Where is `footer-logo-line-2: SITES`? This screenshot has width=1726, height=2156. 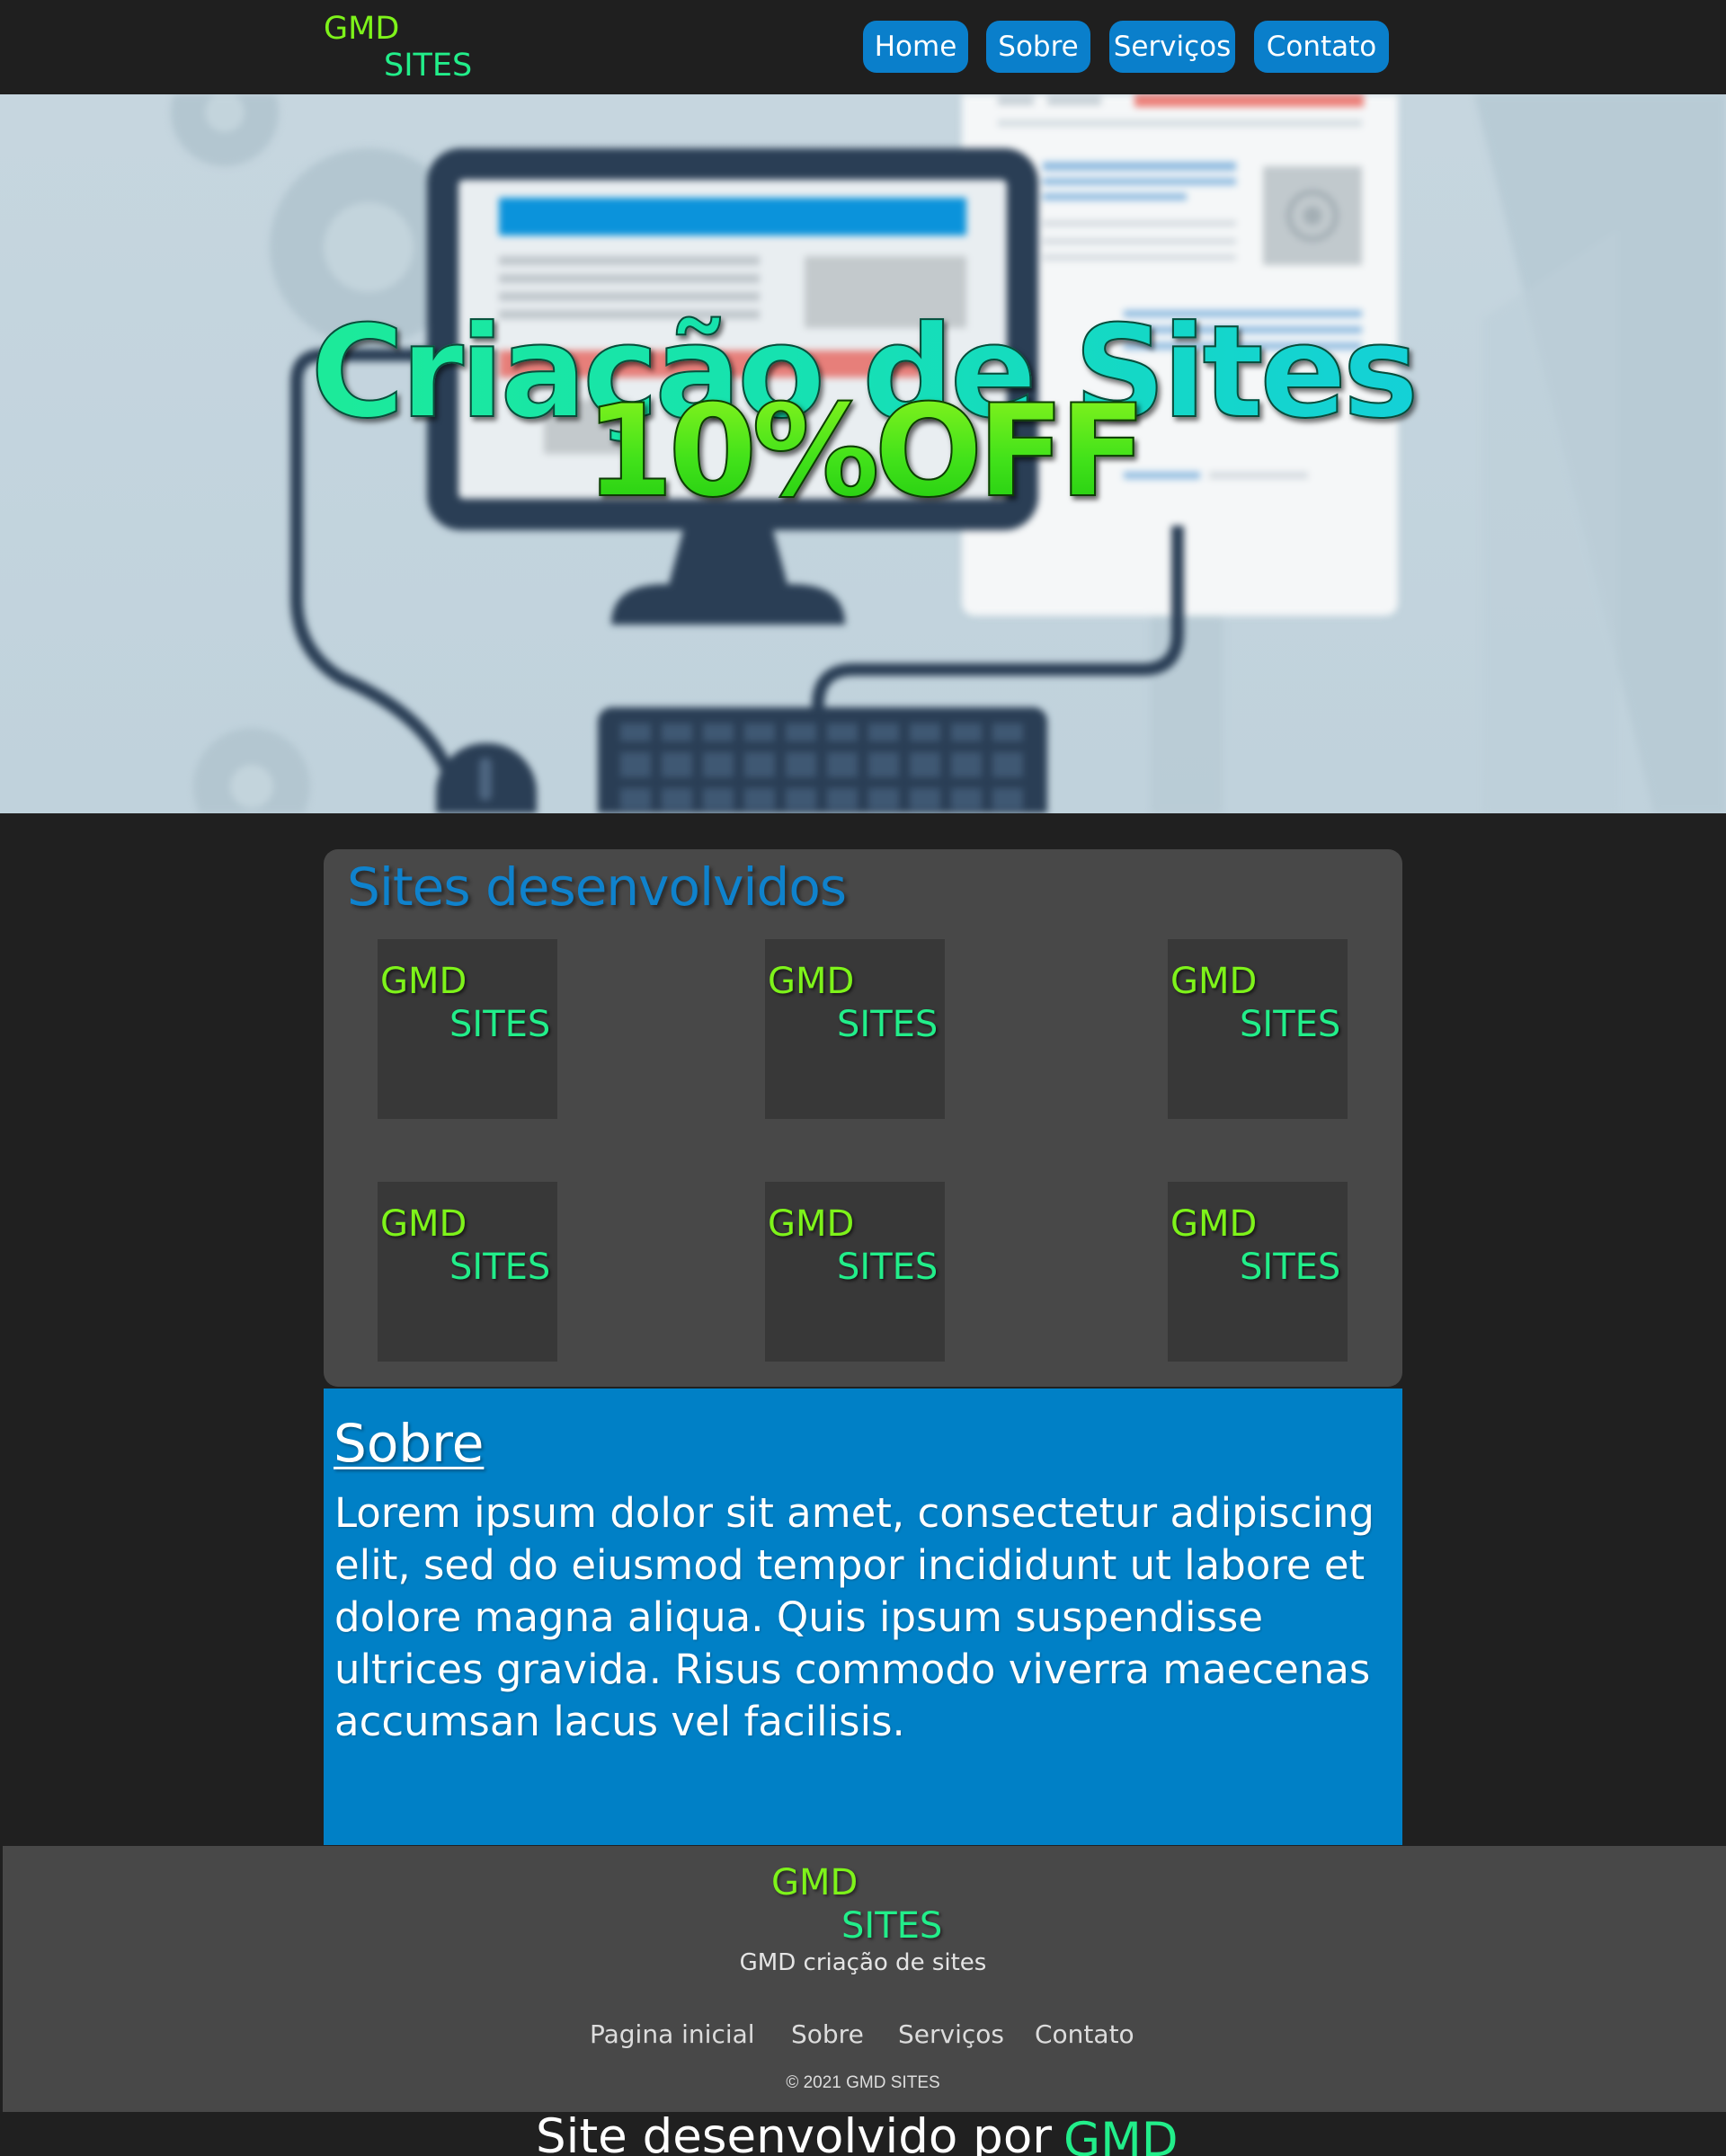 footer-logo-line-2: SITES is located at coordinates (892, 1926).